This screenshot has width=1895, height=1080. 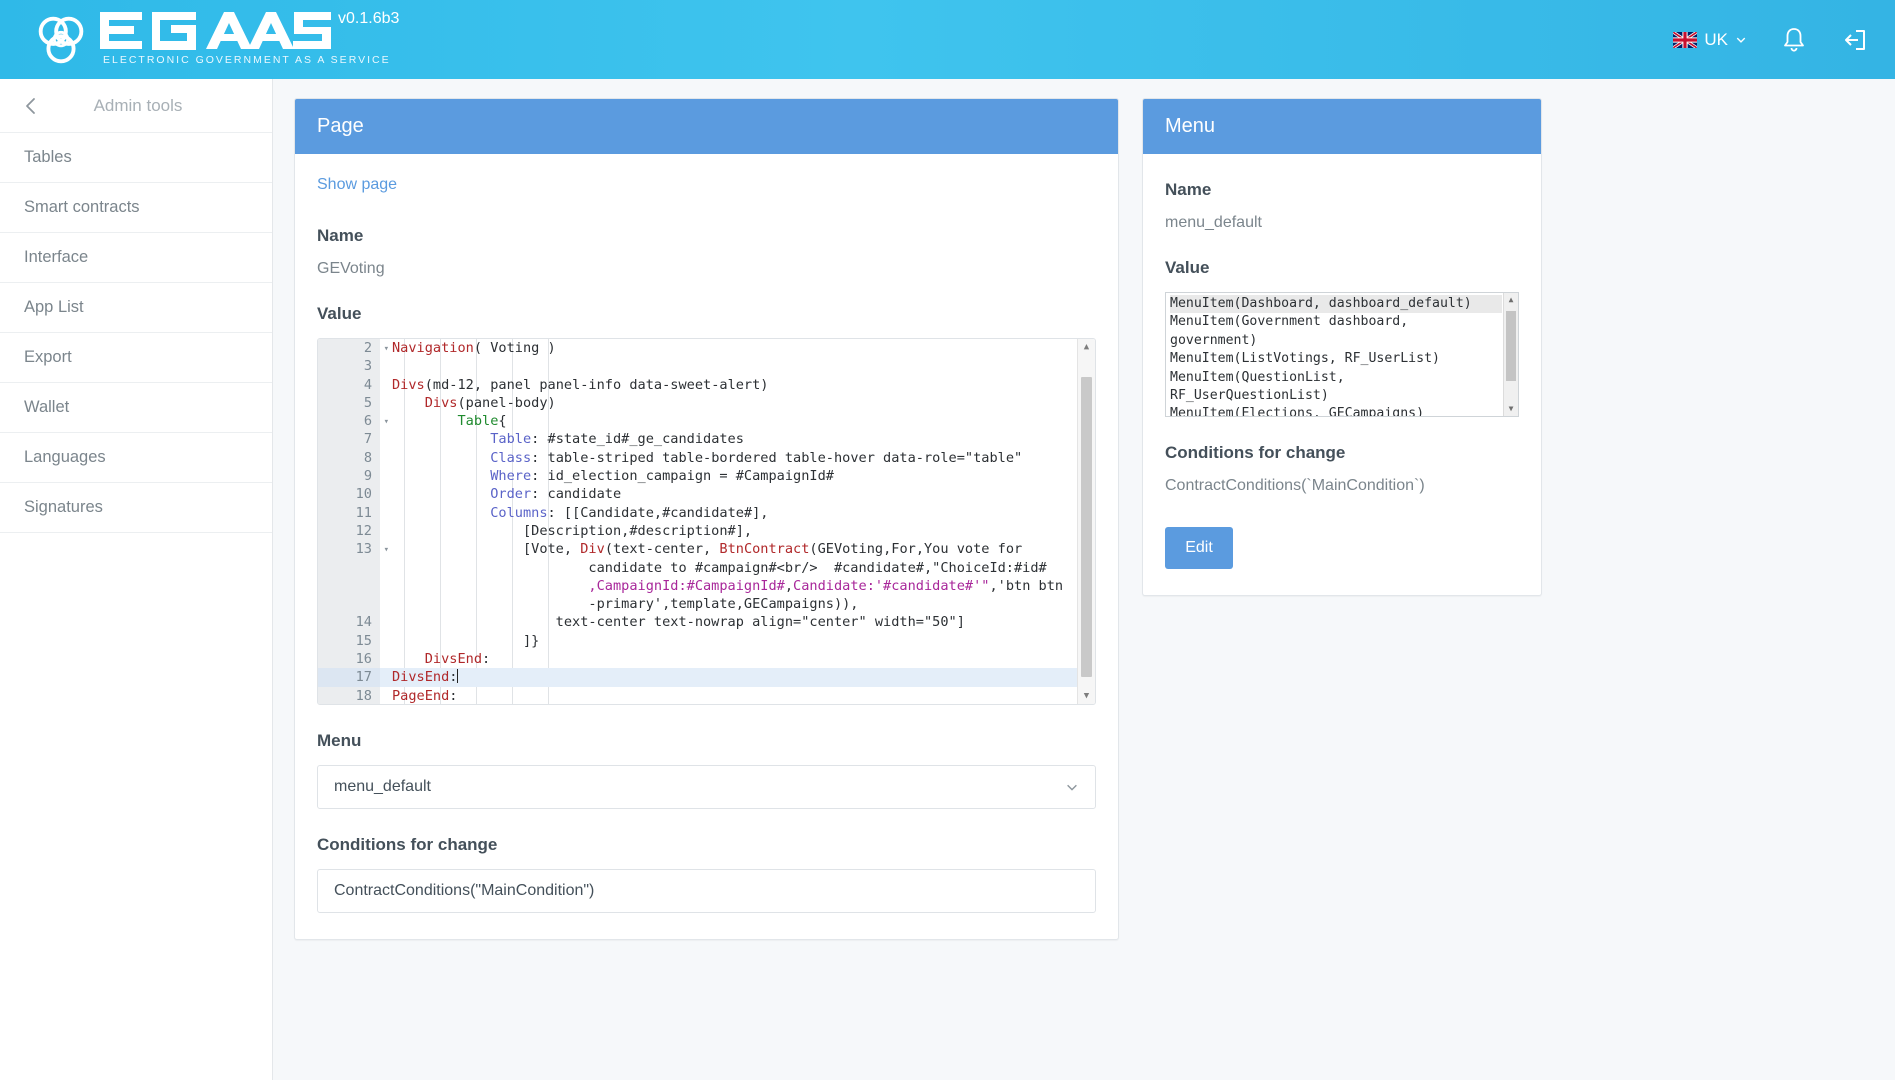 What do you see at coordinates (1771, 40) in the screenshot?
I see `header-actions: UK` at bounding box center [1771, 40].